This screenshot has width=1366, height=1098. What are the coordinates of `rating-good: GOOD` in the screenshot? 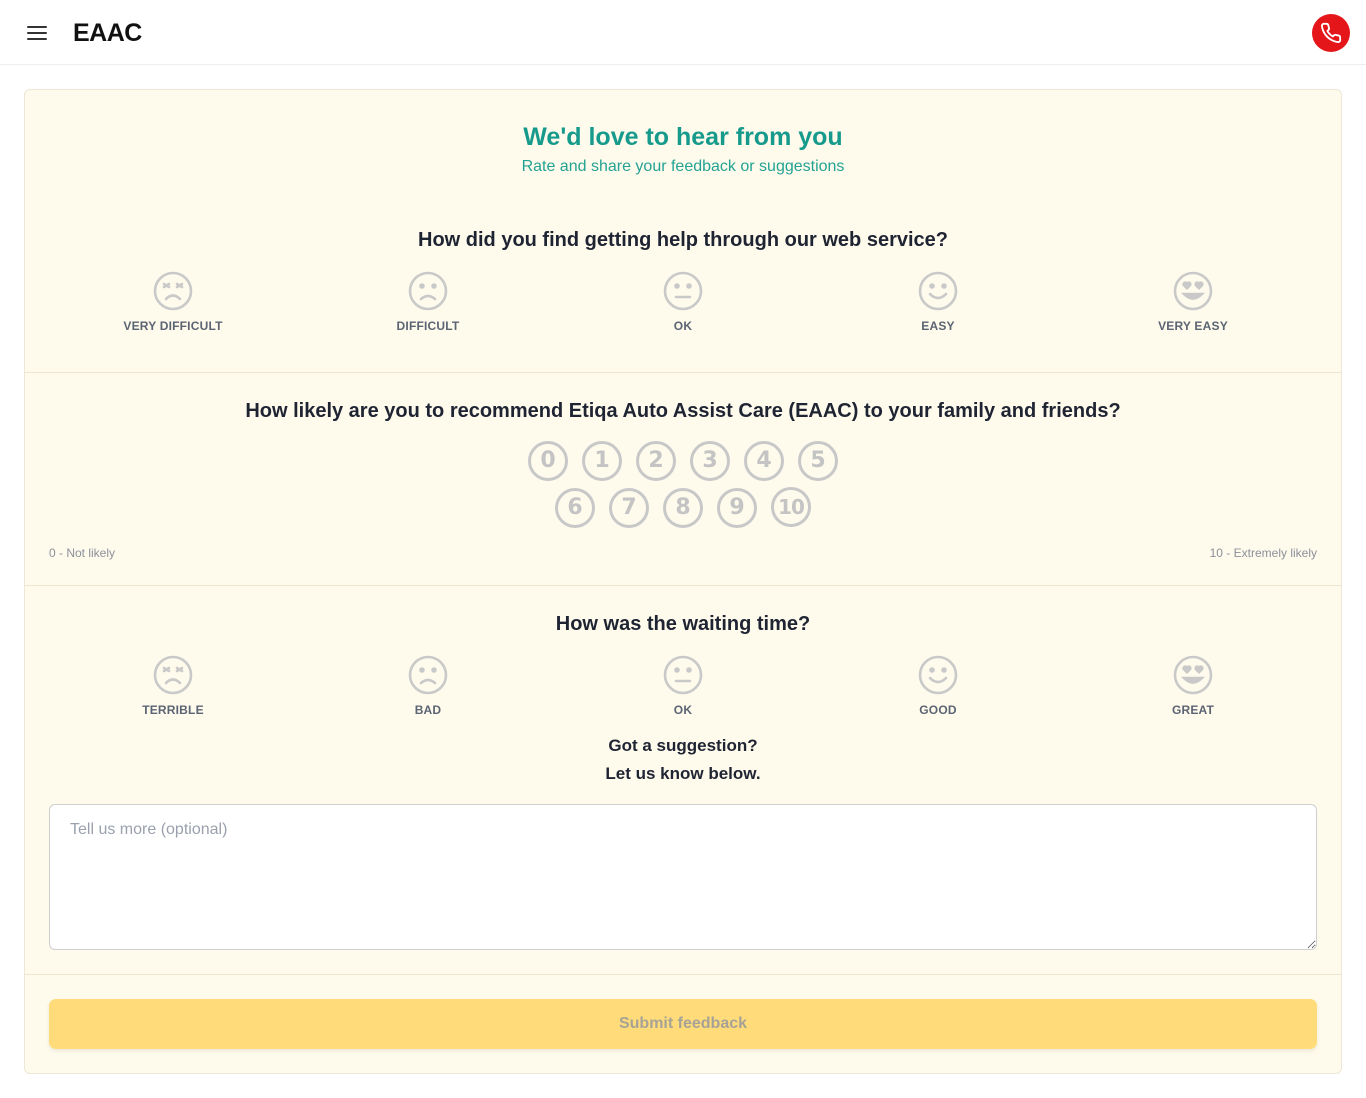 It's located at (938, 685).